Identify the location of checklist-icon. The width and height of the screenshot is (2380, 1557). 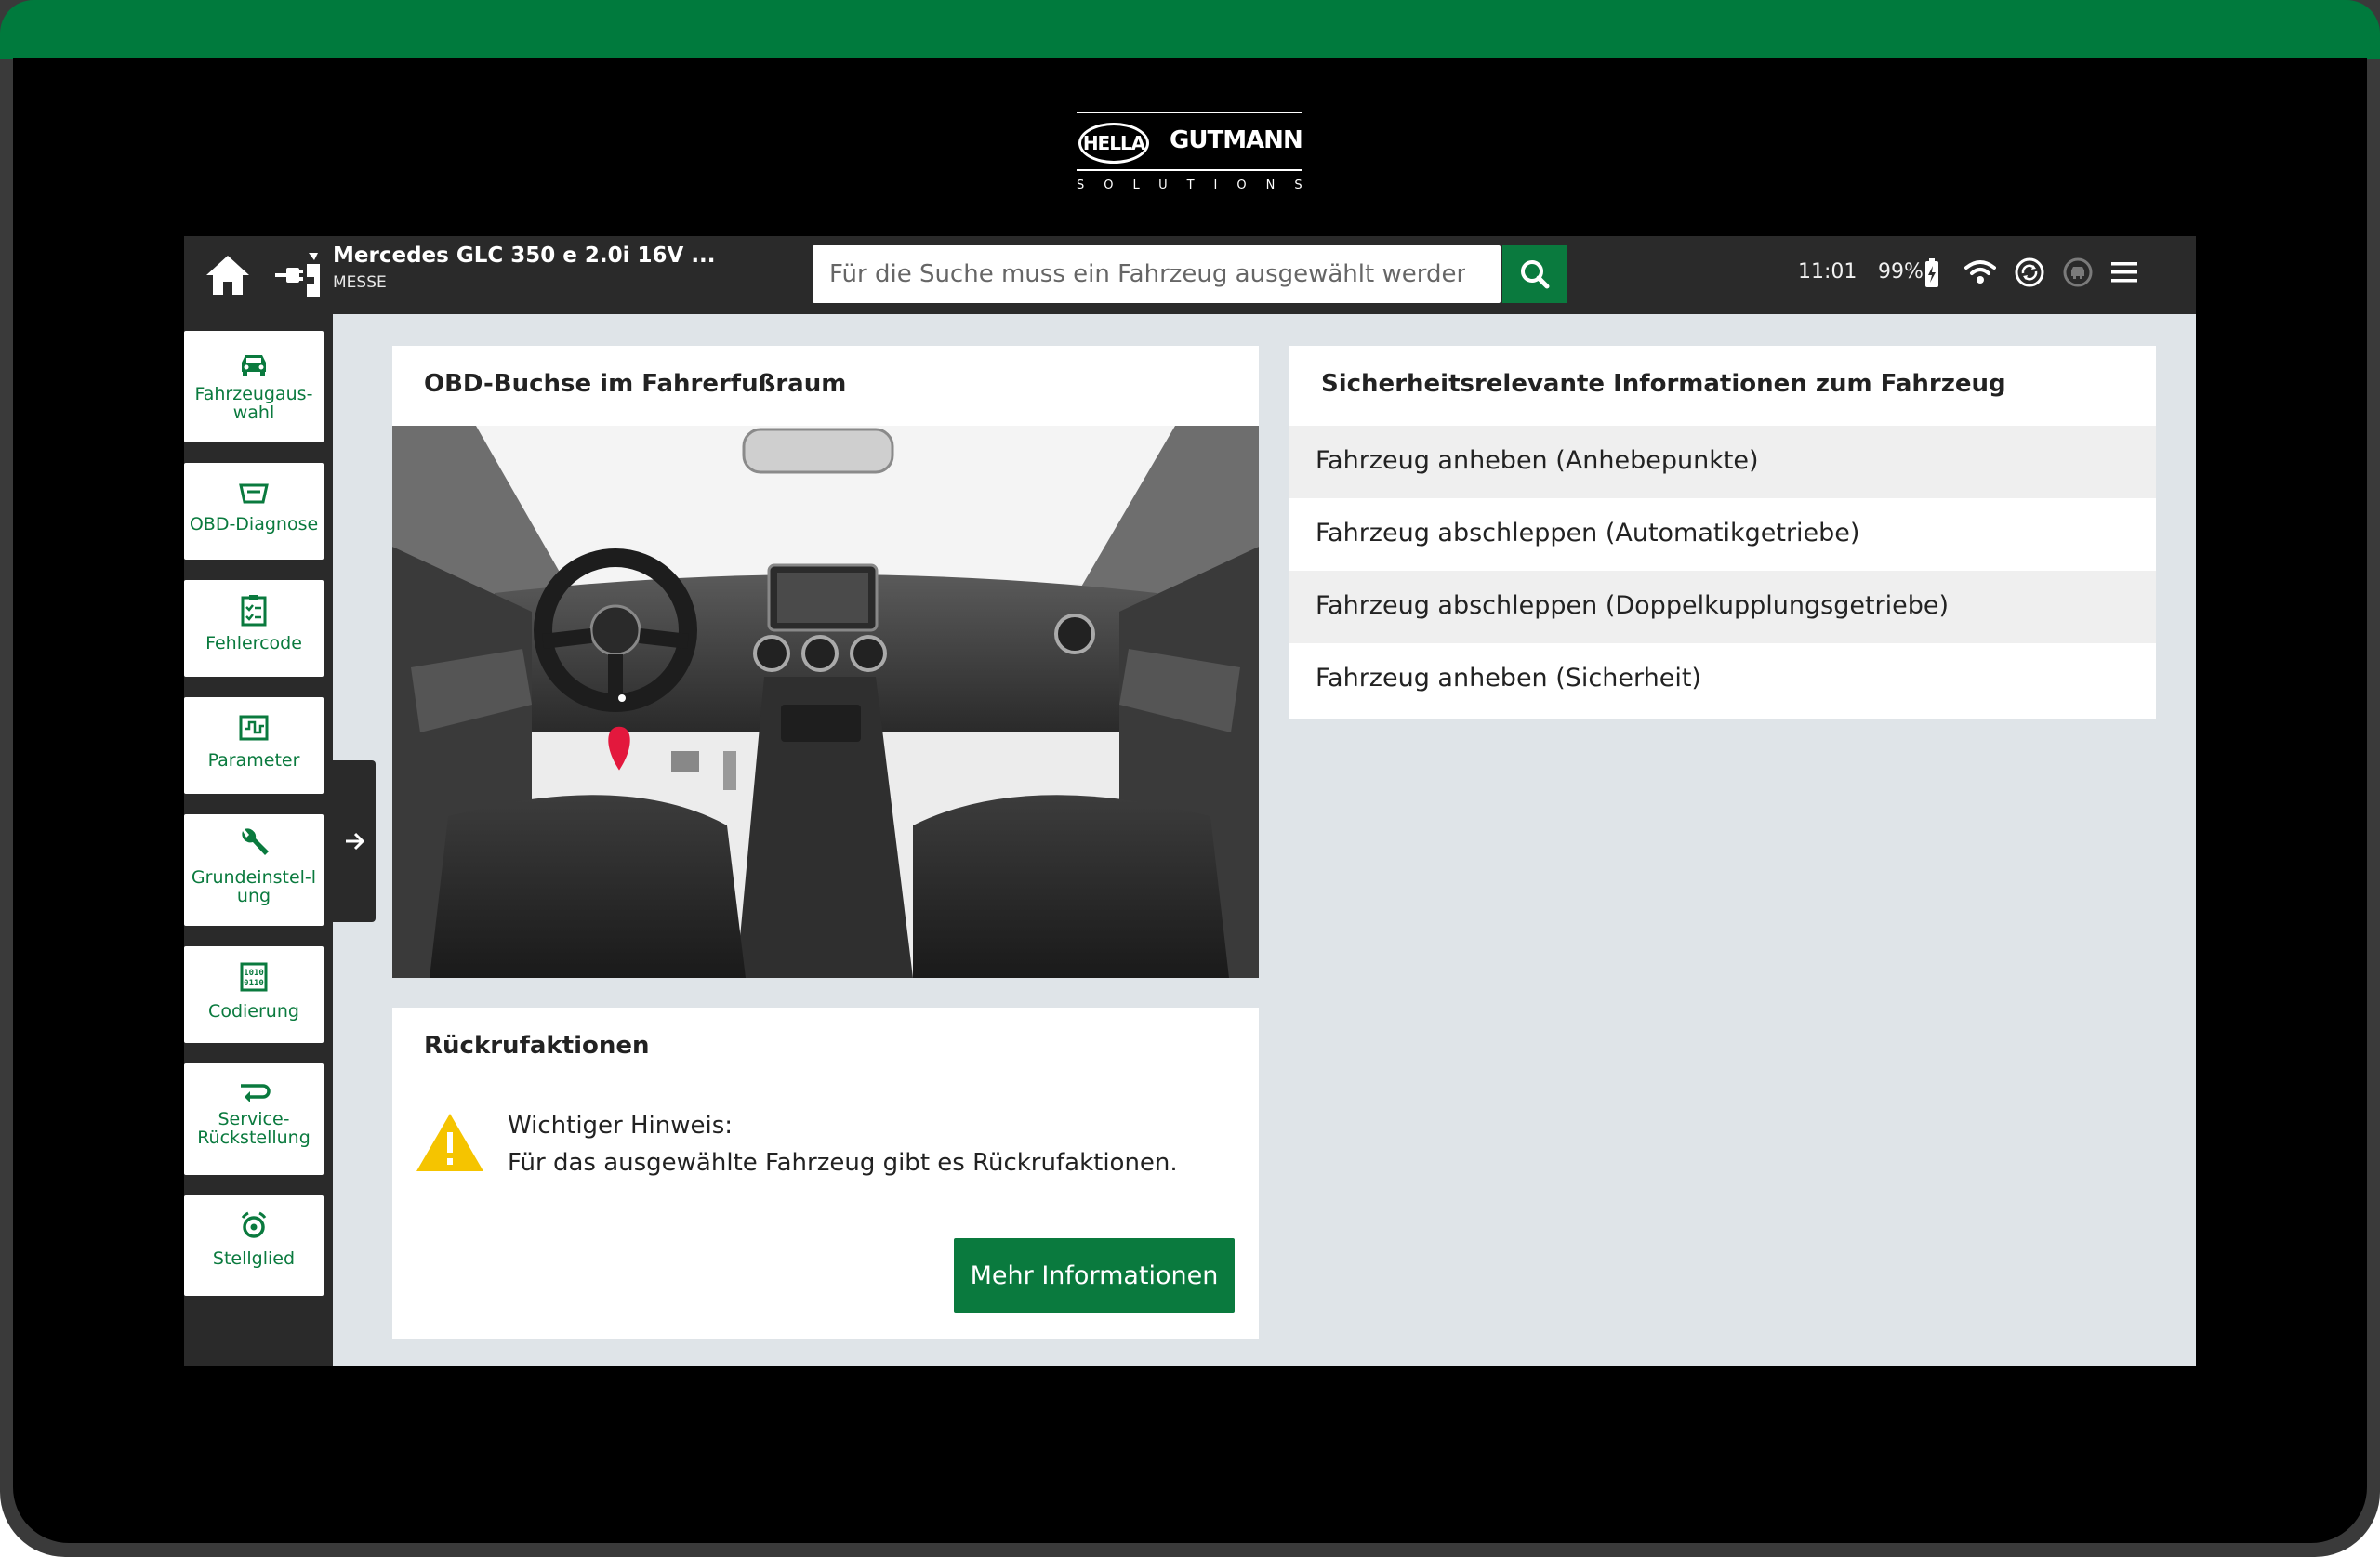
(254, 611).